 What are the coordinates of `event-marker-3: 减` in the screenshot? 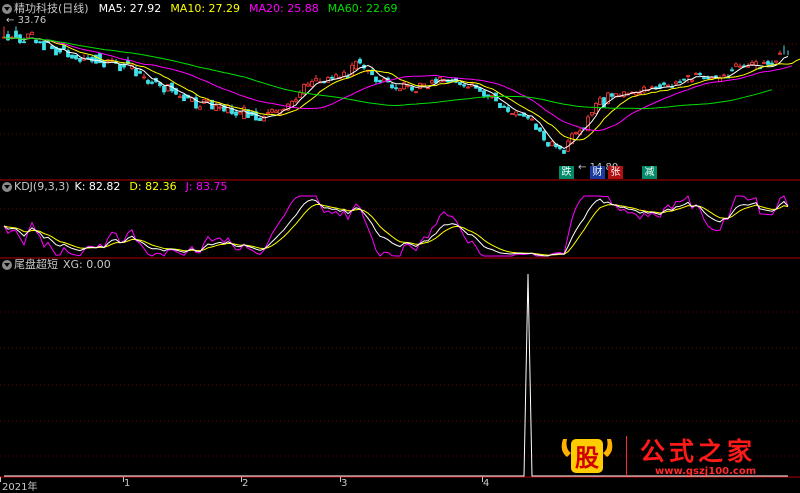 It's located at (649, 172).